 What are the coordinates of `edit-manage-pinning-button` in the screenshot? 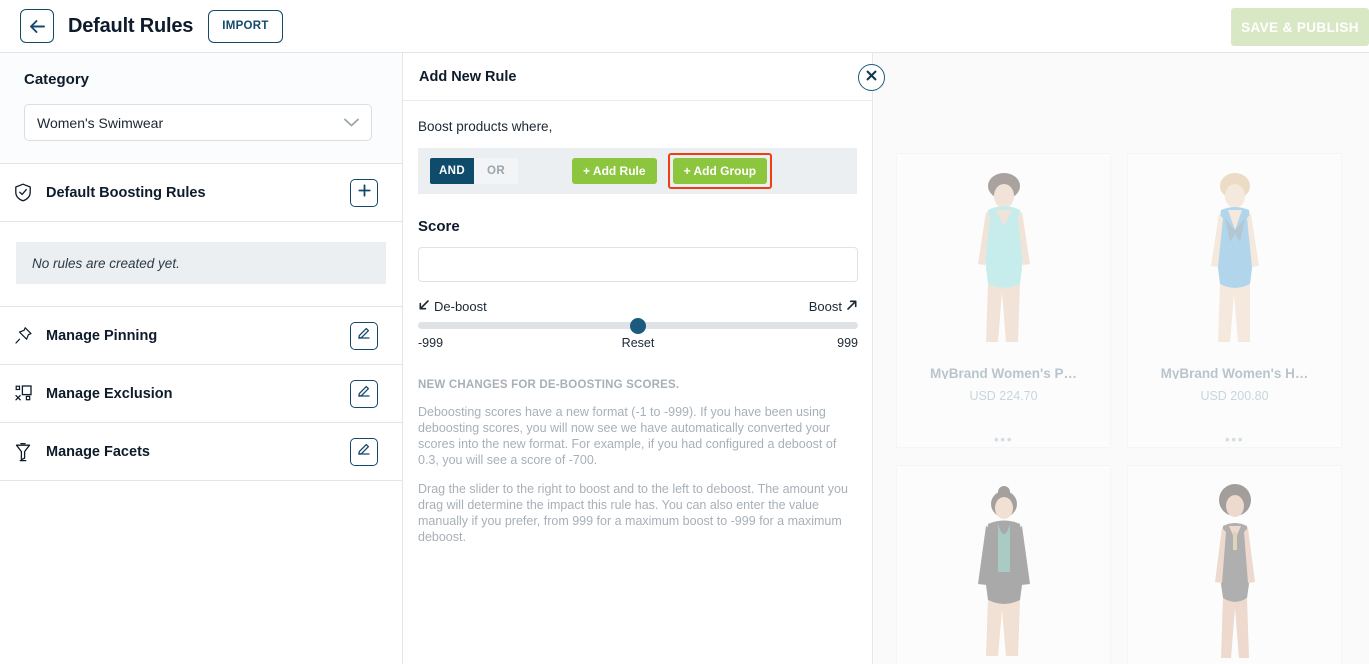 It's located at (364, 335).